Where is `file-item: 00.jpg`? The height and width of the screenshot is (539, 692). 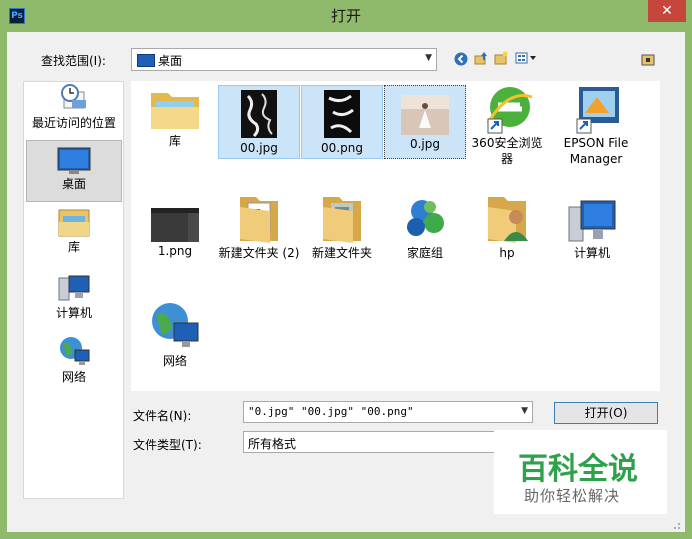 file-item: 00.jpg is located at coordinates (259, 122).